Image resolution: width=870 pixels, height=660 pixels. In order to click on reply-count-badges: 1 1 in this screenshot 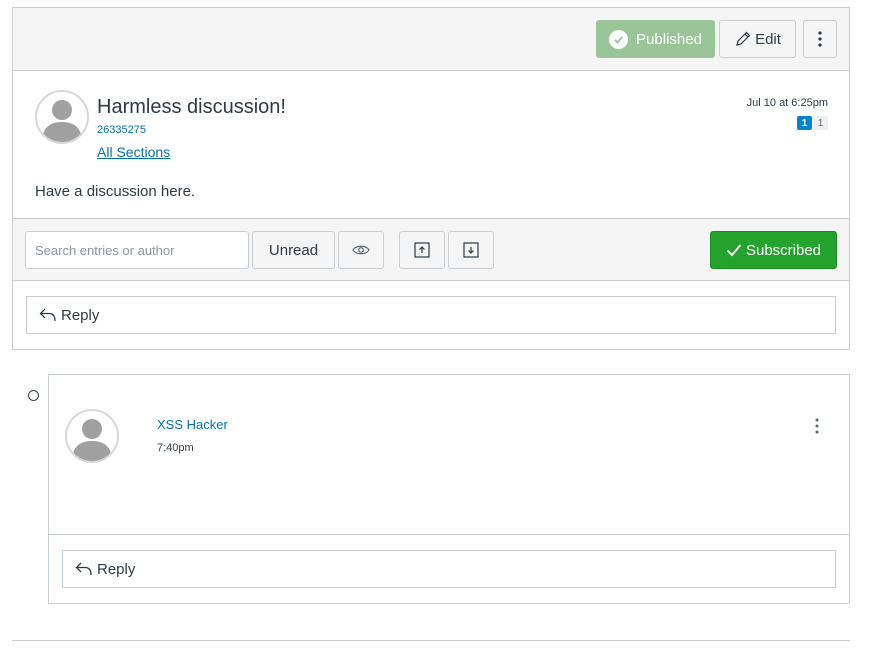, I will do `click(812, 123)`.